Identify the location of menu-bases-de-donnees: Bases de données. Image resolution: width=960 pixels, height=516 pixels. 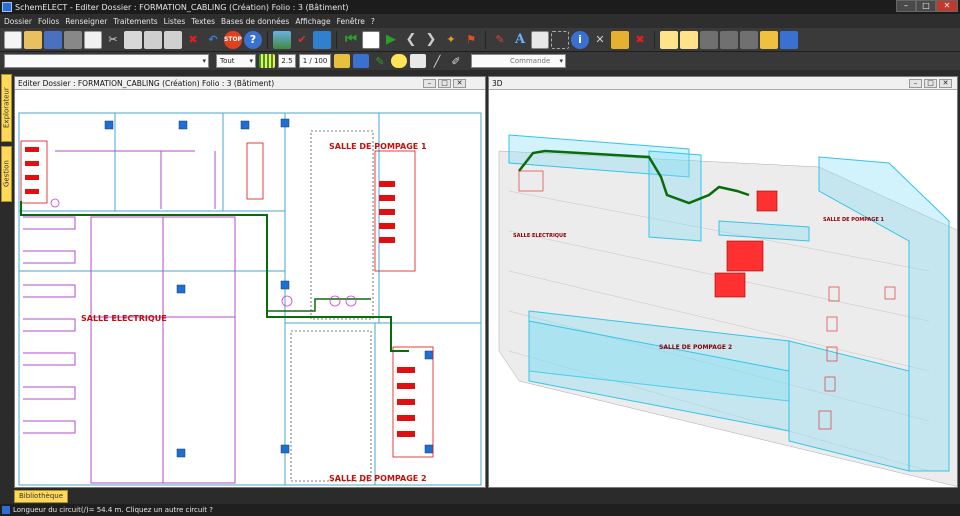
(255, 21).